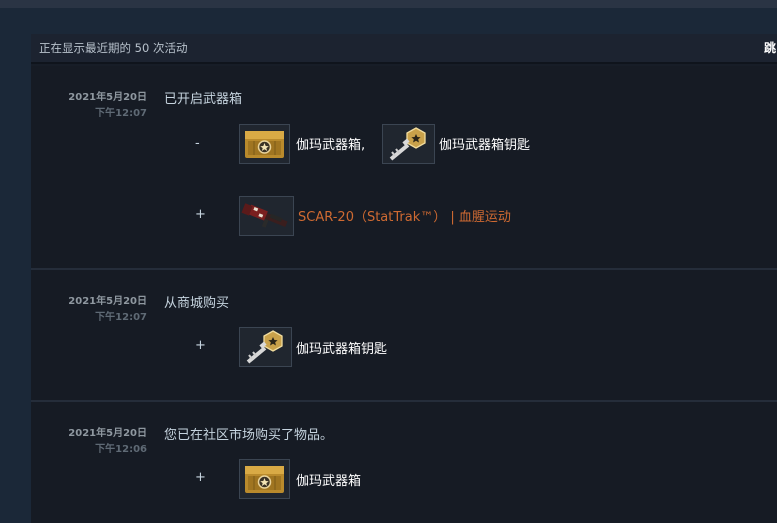 The width and height of the screenshot is (777, 523). Describe the element at coordinates (770, 47) in the screenshot. I see `jump-link: 跳` at that location.